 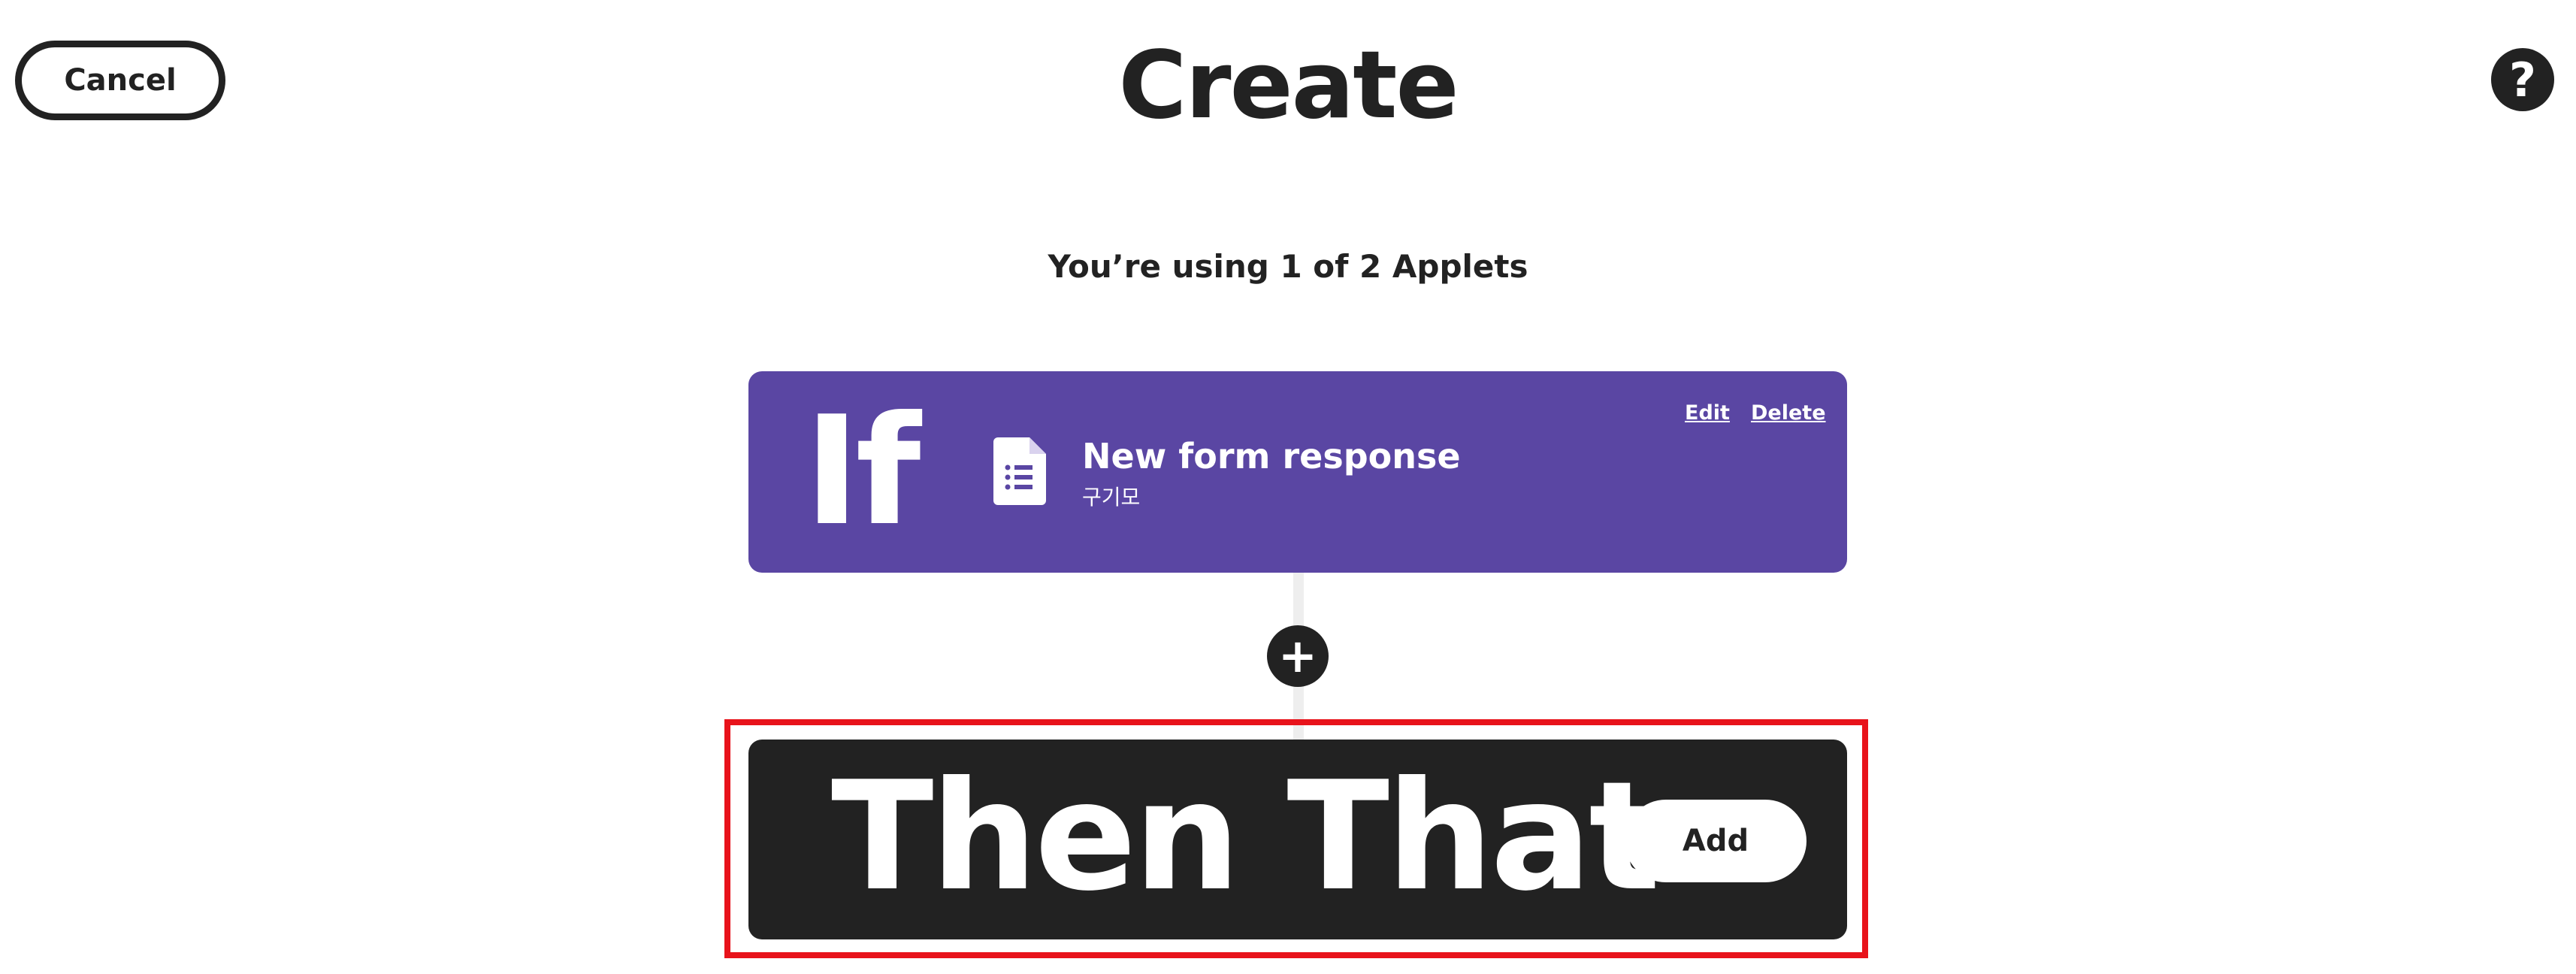 I want to click on then-action-card: Then That Add, so click(x=1298, y=839).